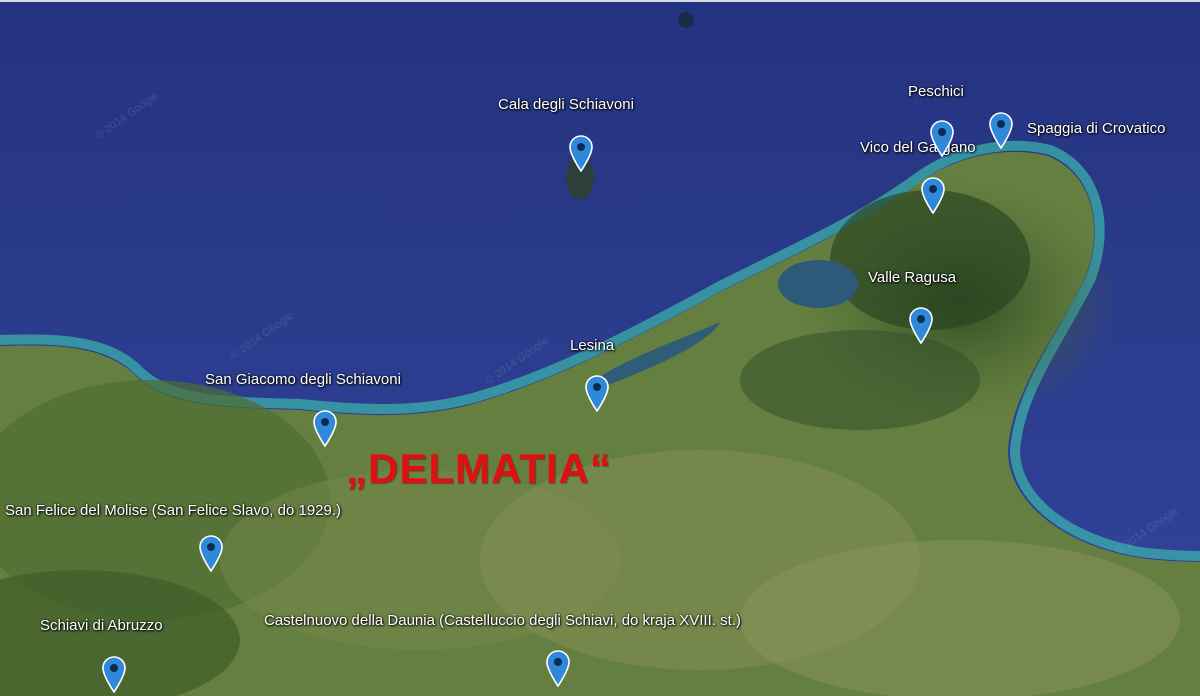 Image resolution: width=1200 pixels, height=696 pixels. I want to click on place-label-spaggia-di-crovatico: Spaggia di Crovatico, so click(1096, 128).